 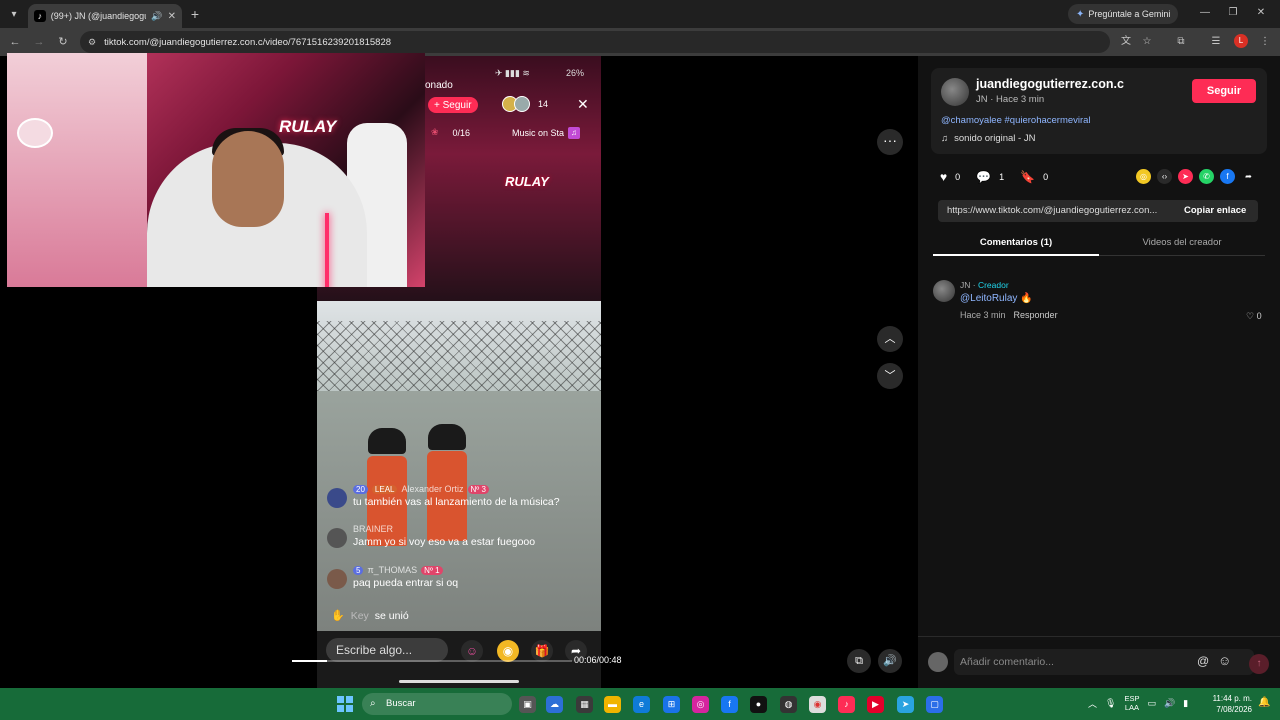 I want to click on extensions-icon: ⧉, so click(x=1181, y=42).